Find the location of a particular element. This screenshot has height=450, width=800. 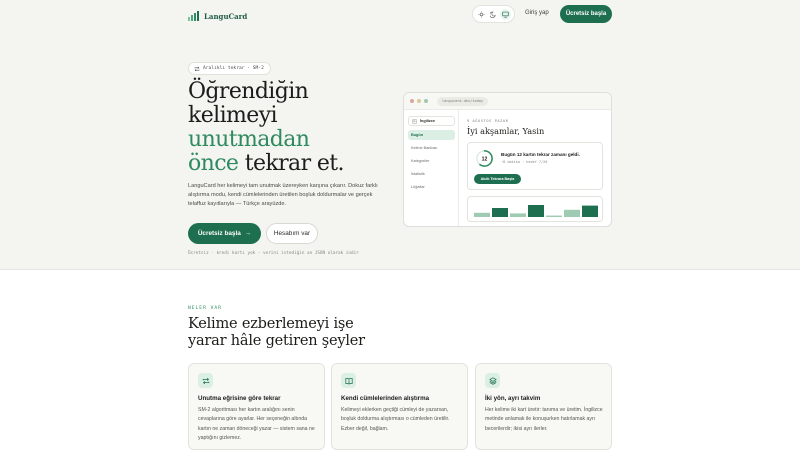

pill-text: Aralıklı tekrar · SM-2 is located at coordinates (233, 68).